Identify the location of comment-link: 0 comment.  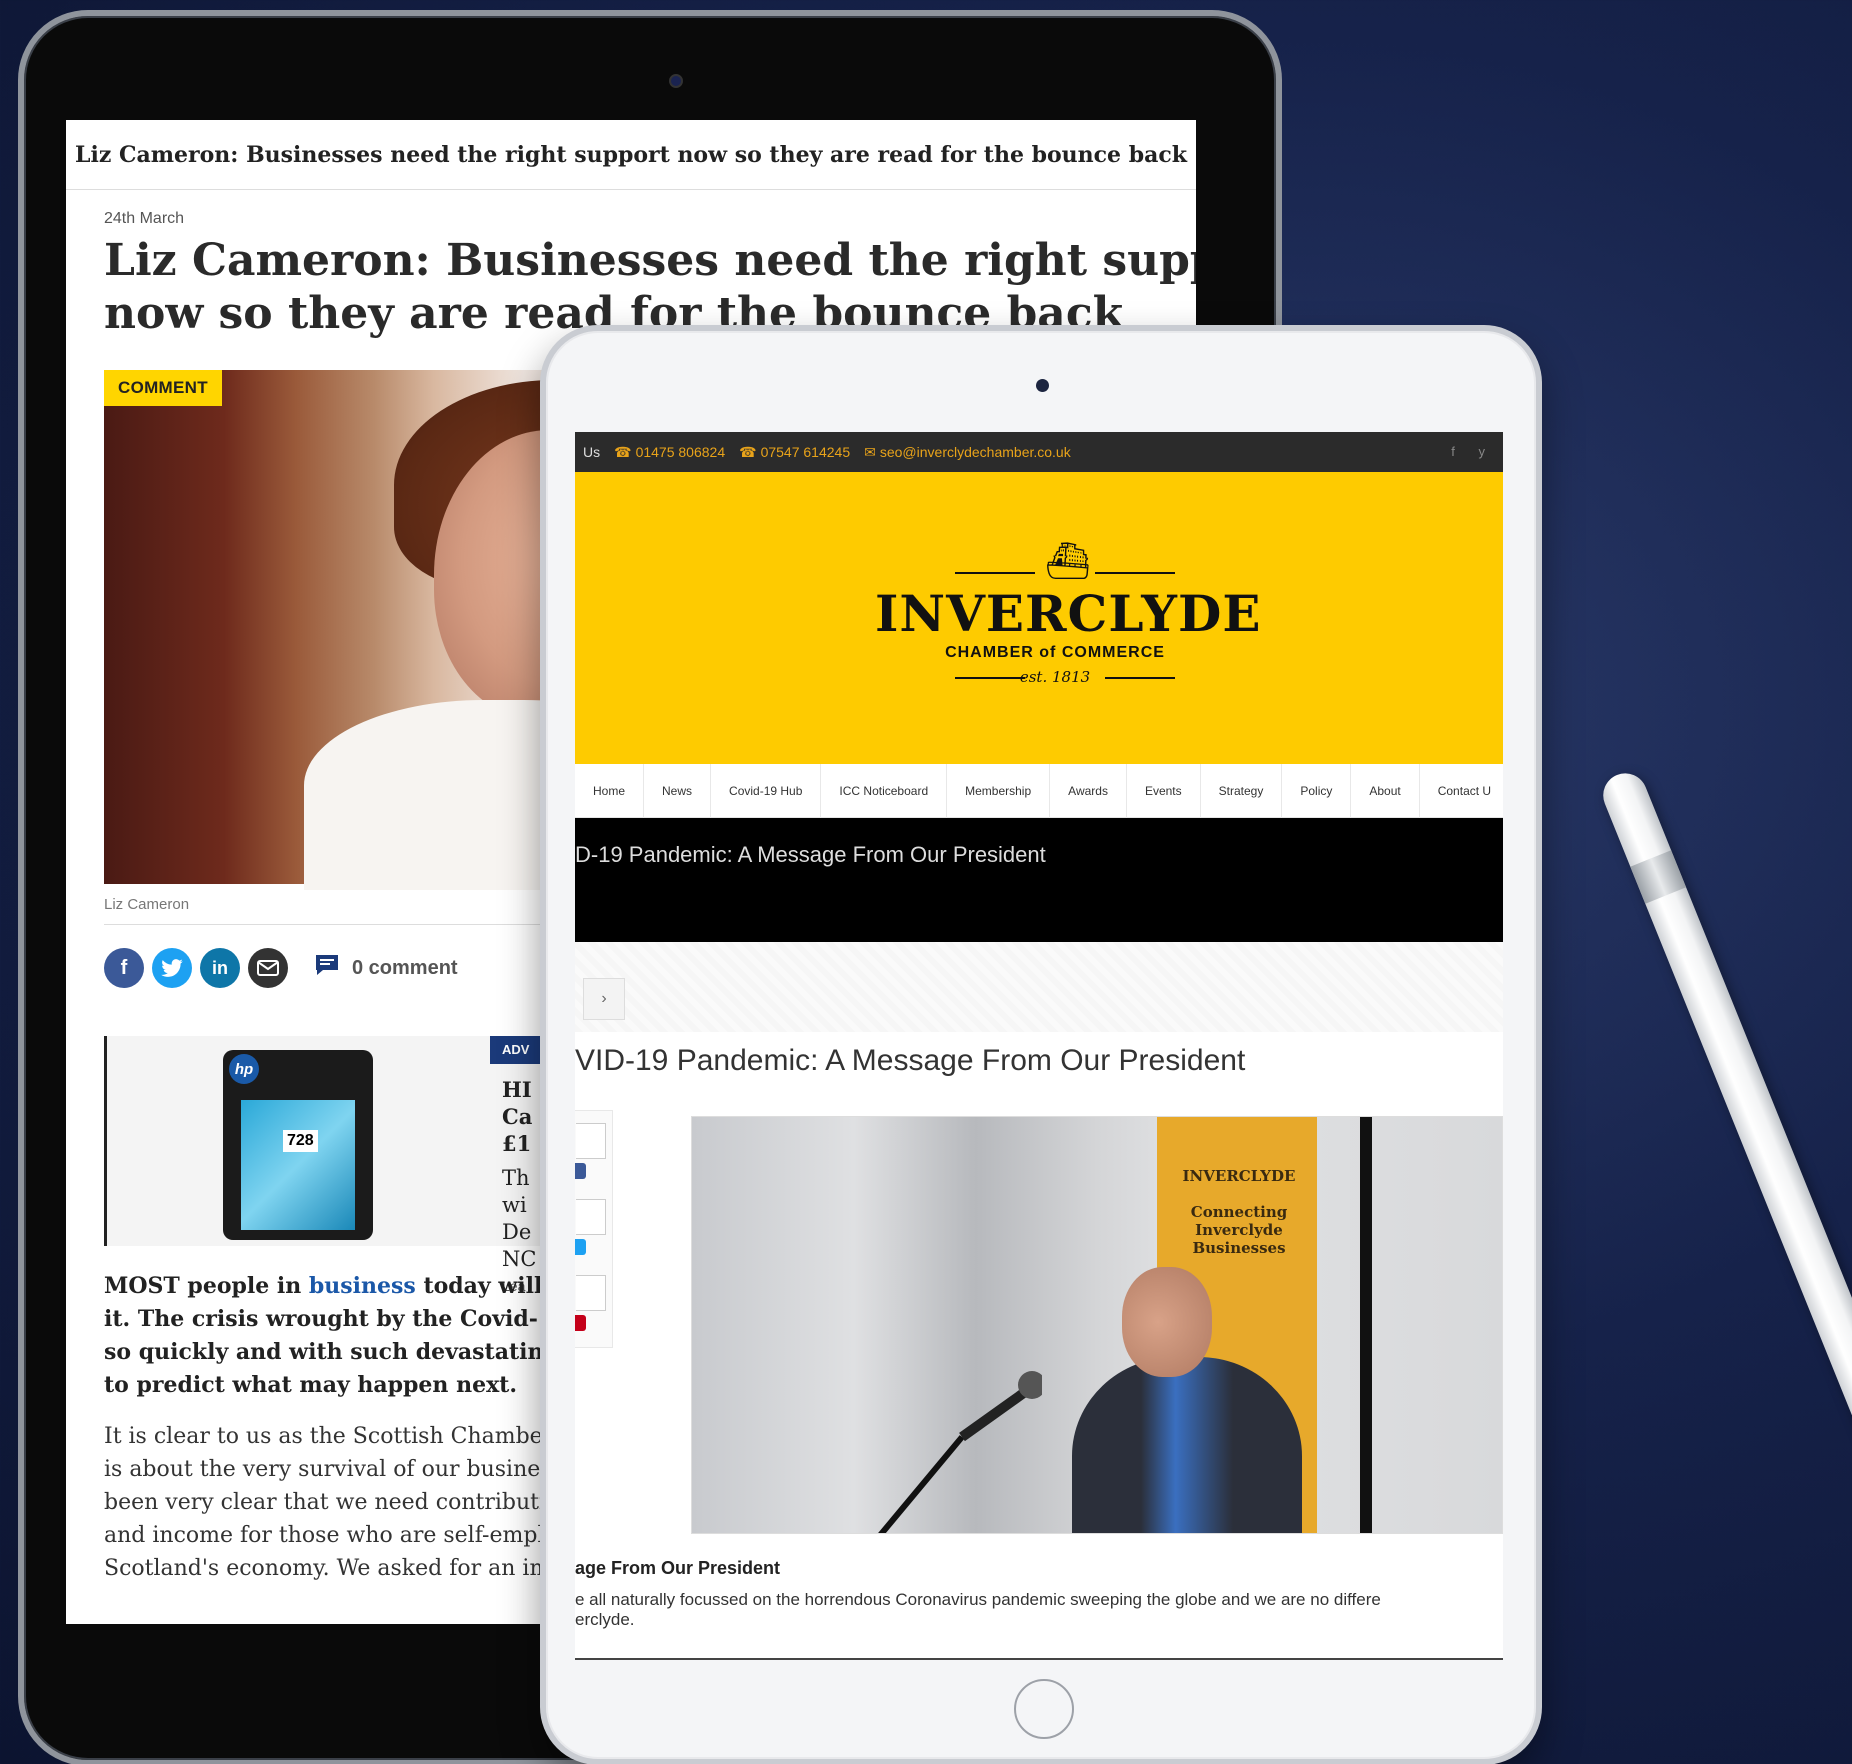
(386, 968).